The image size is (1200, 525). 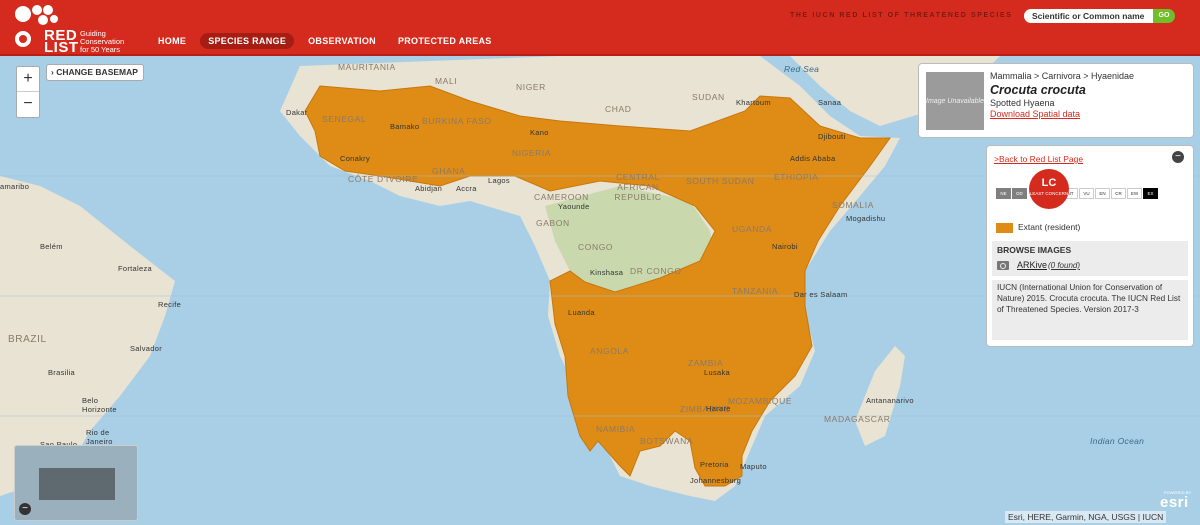 I want to click on arkive-link: ARKive, so click(x=1032, y=265).